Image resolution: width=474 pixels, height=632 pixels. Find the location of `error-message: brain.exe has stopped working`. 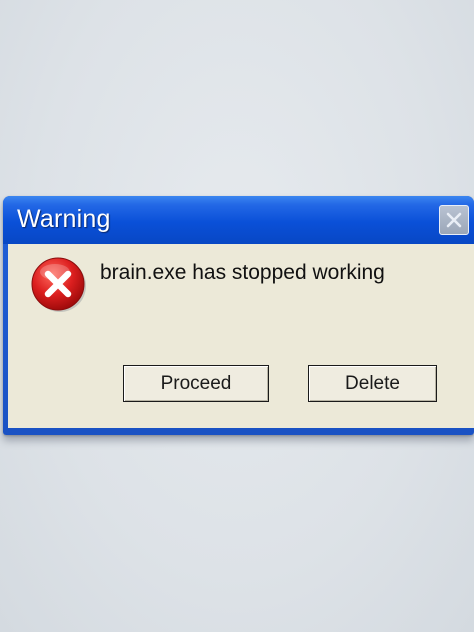

error-message: brain.exe has stopped working is located at coordinates (242, 272).